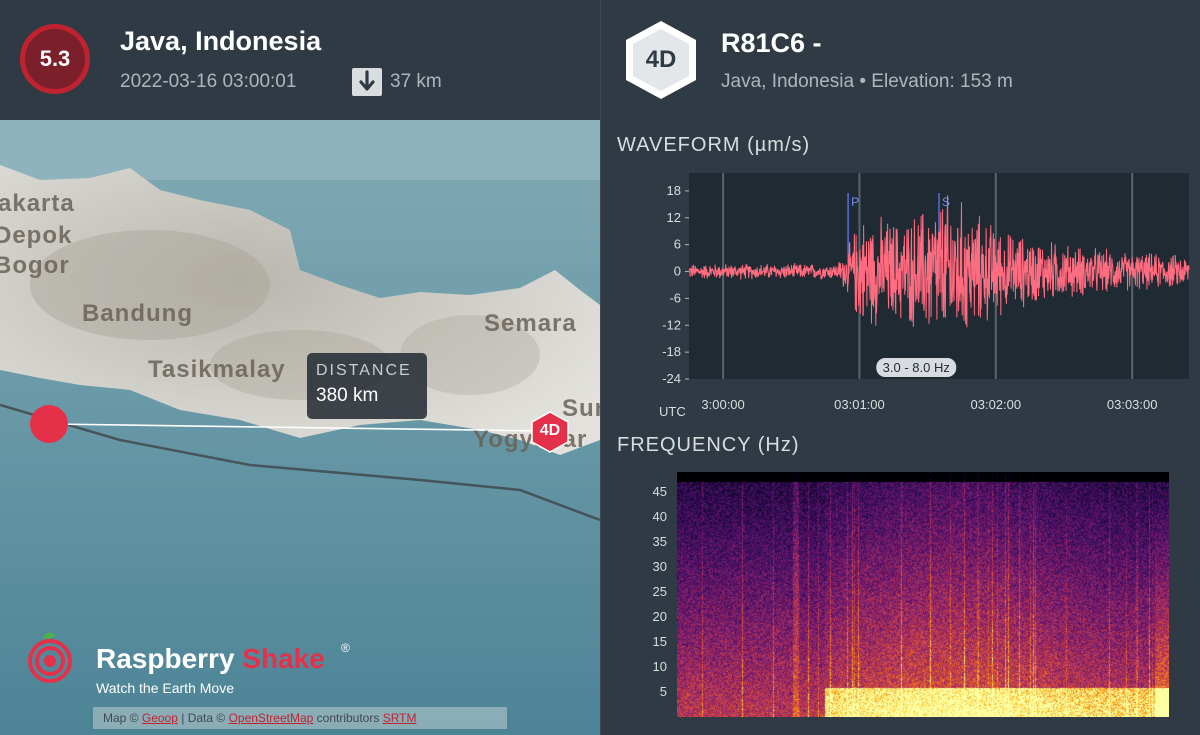 This screenshot has height=735, width=1200. What do you see at coordinates (708, 445) in the screenshot?
I see `frequency-title: FREQUENCY (Hz)` at bounding box center [708, 445].